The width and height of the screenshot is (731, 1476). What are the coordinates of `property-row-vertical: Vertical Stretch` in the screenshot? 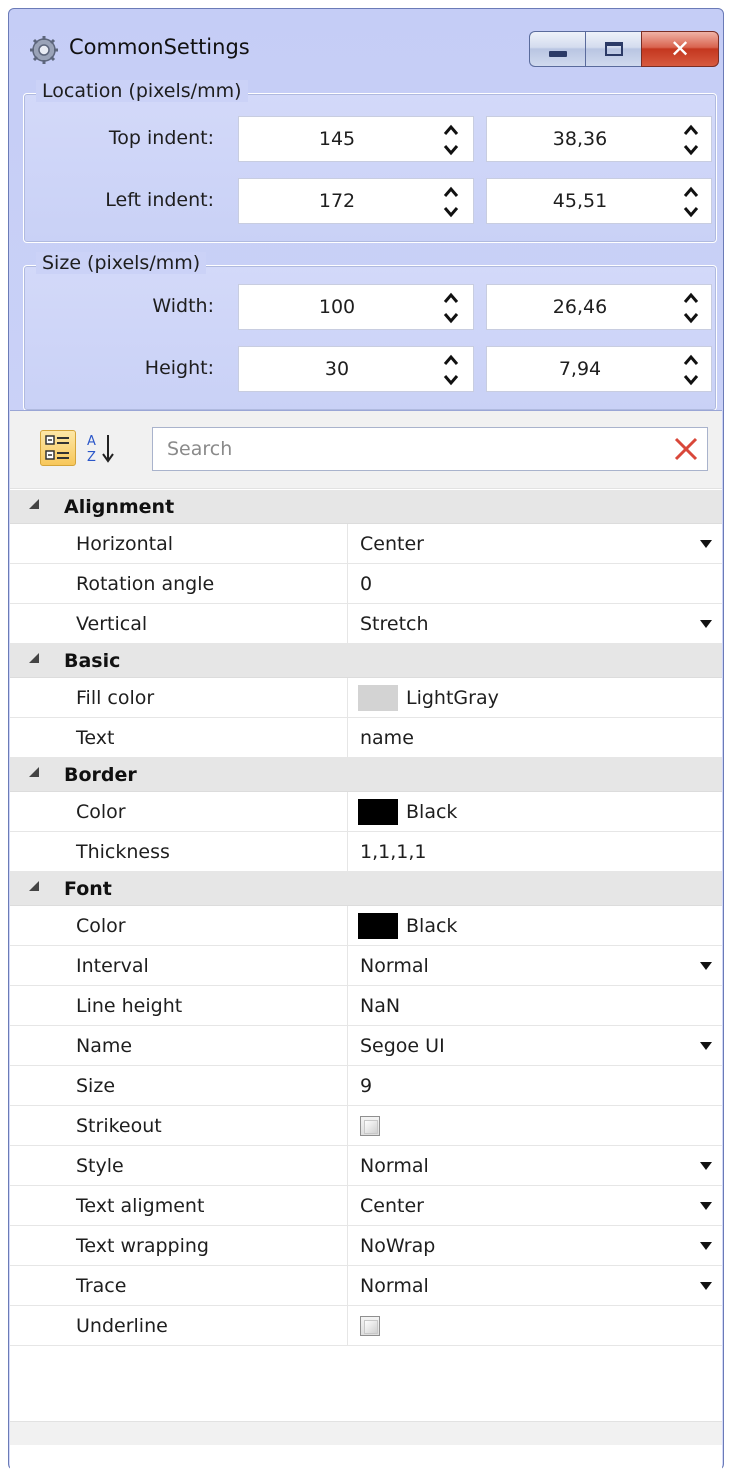 It's located at (366, 624).